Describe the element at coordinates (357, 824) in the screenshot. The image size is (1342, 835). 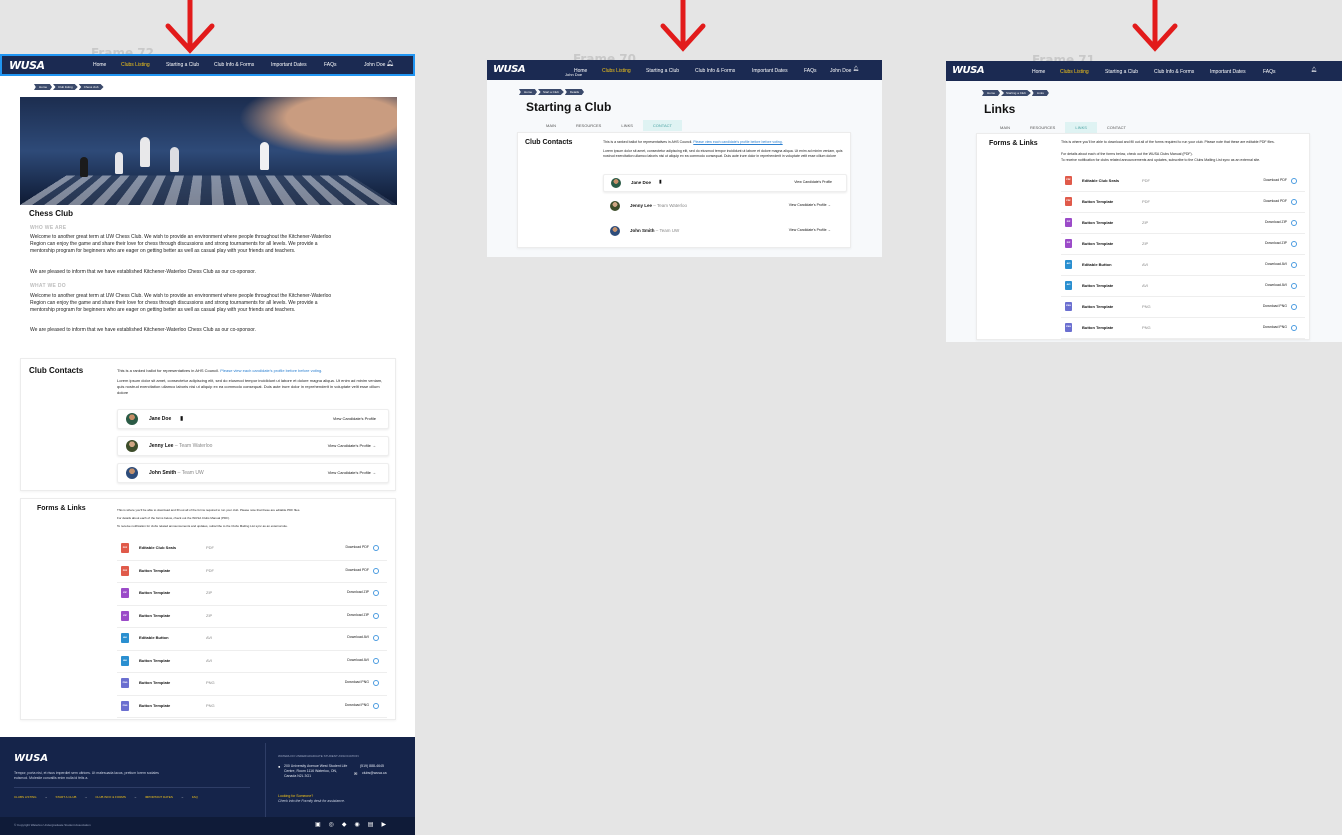
I see `reddit-icon: ◉` at that location.